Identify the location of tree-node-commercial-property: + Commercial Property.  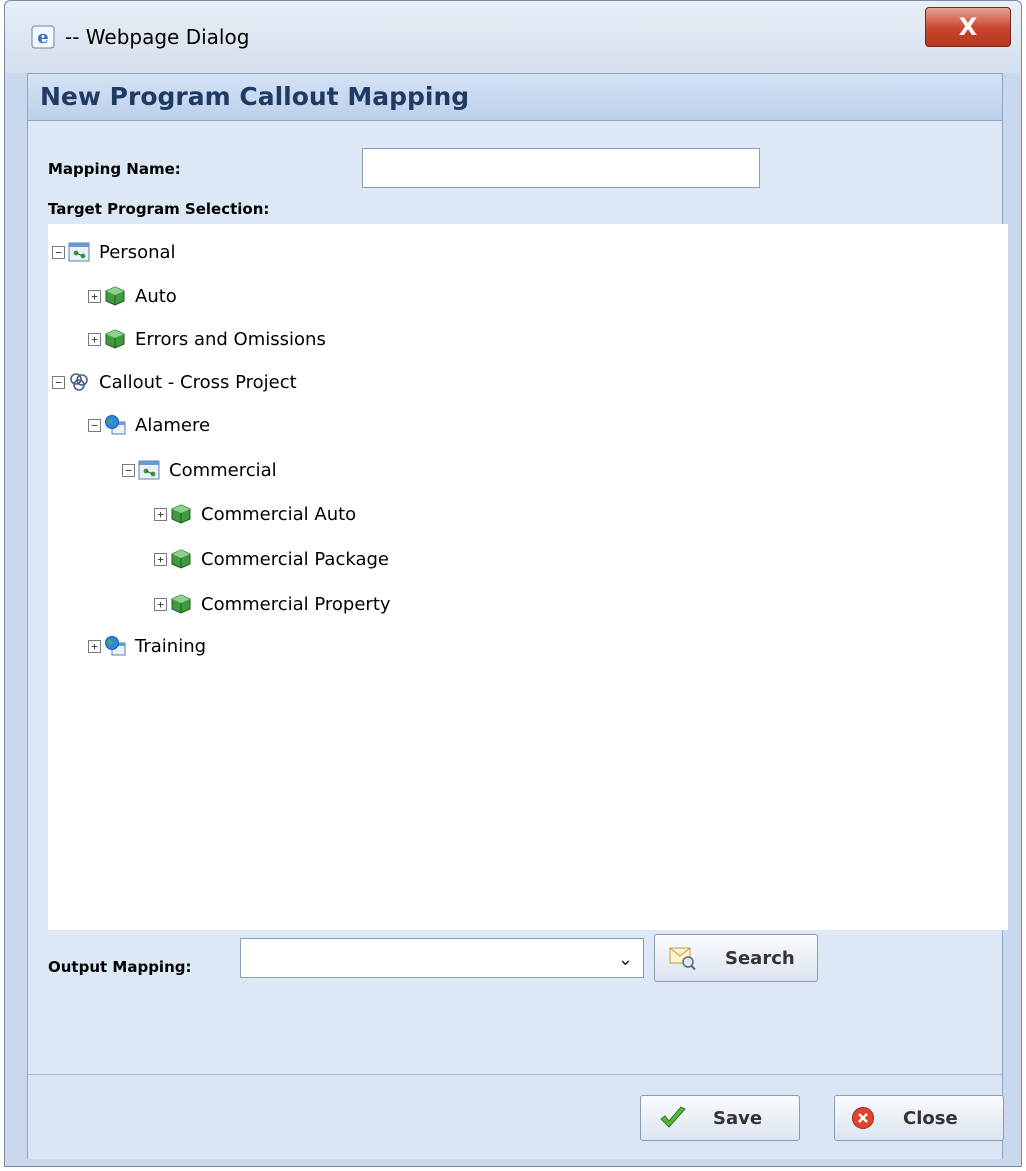
(272, 604).